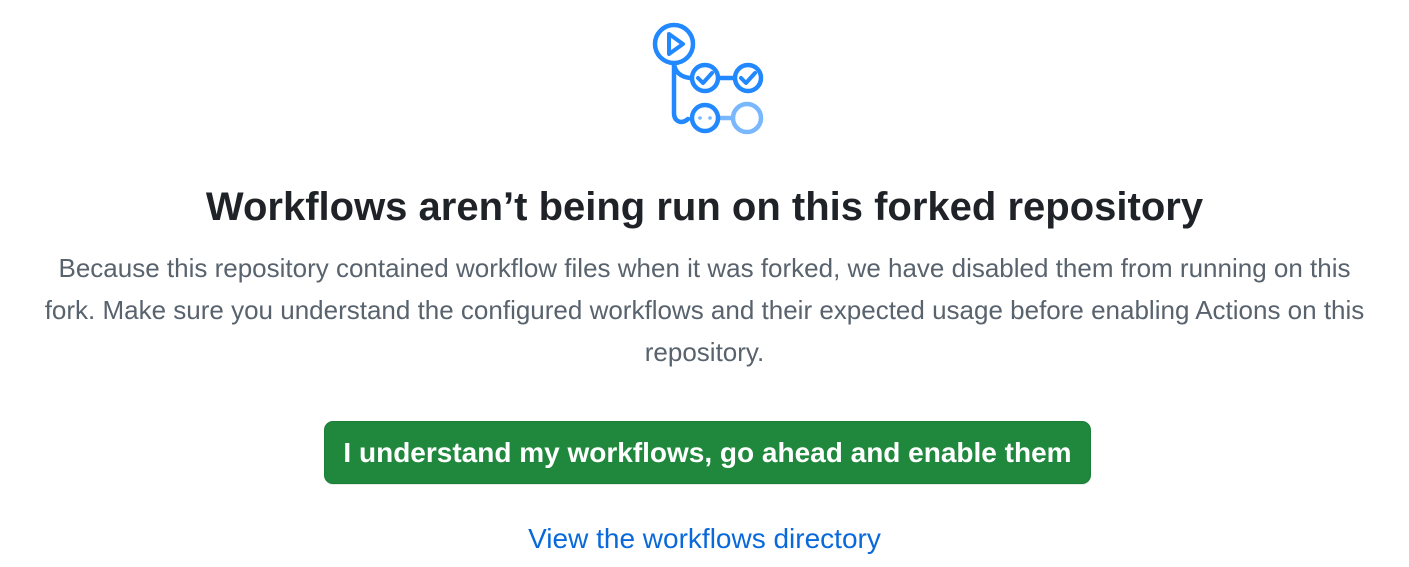  I want to click on play-icon, so click(674, 44).